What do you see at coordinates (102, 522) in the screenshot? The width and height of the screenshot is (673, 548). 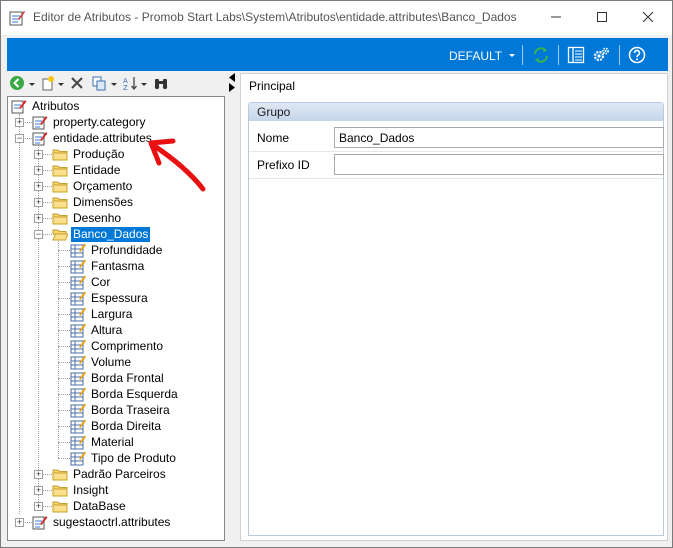 I see `tree-node: sugestaoctrl.attributes` at bounding box center [102, 522].